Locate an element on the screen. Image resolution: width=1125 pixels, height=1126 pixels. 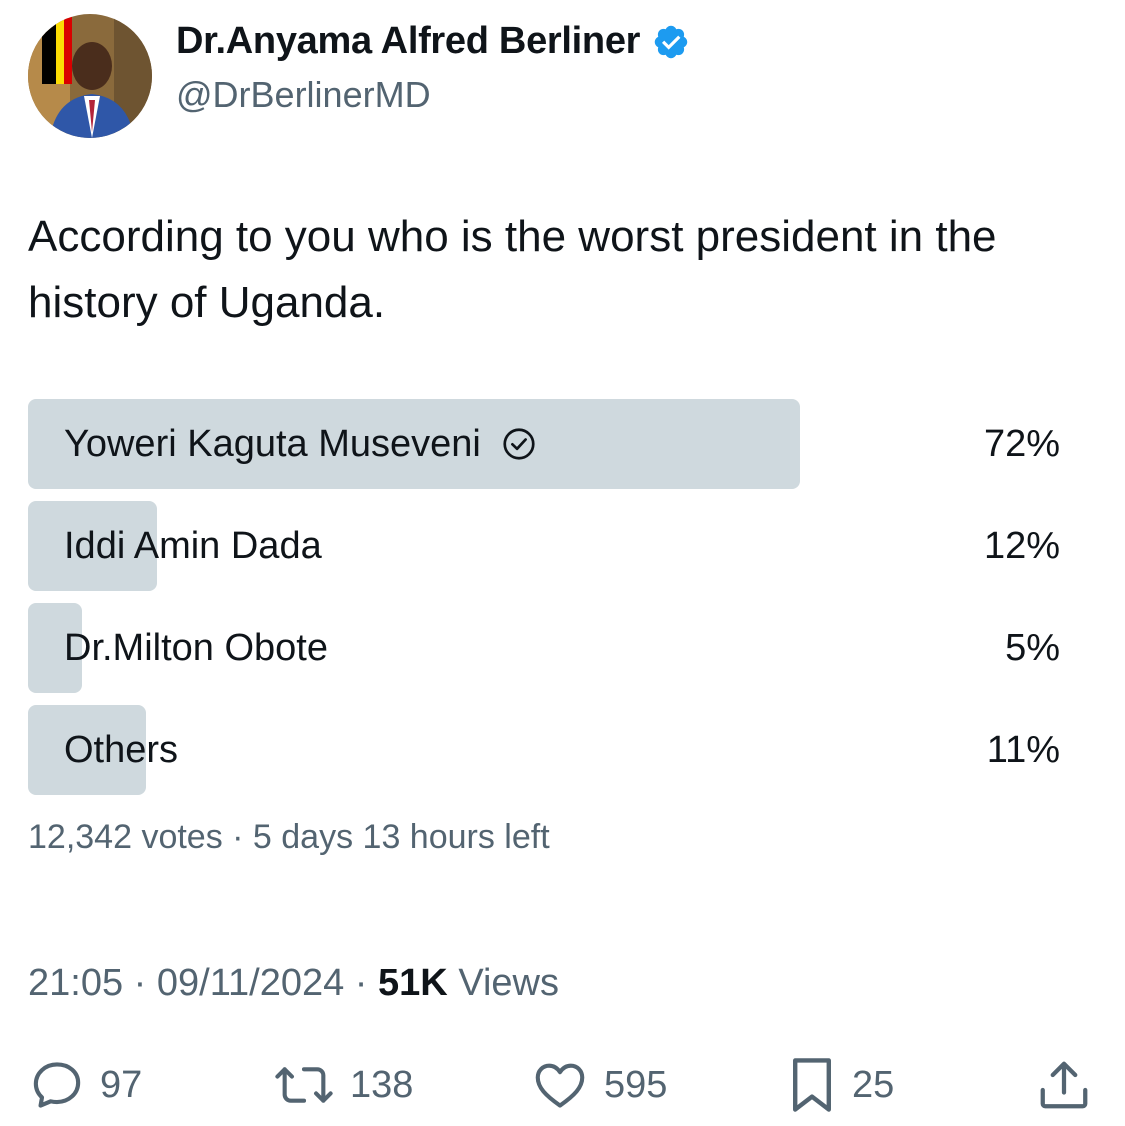
poll-option: Dr.Milton Obote 5% is located at coordinates (558, 648).